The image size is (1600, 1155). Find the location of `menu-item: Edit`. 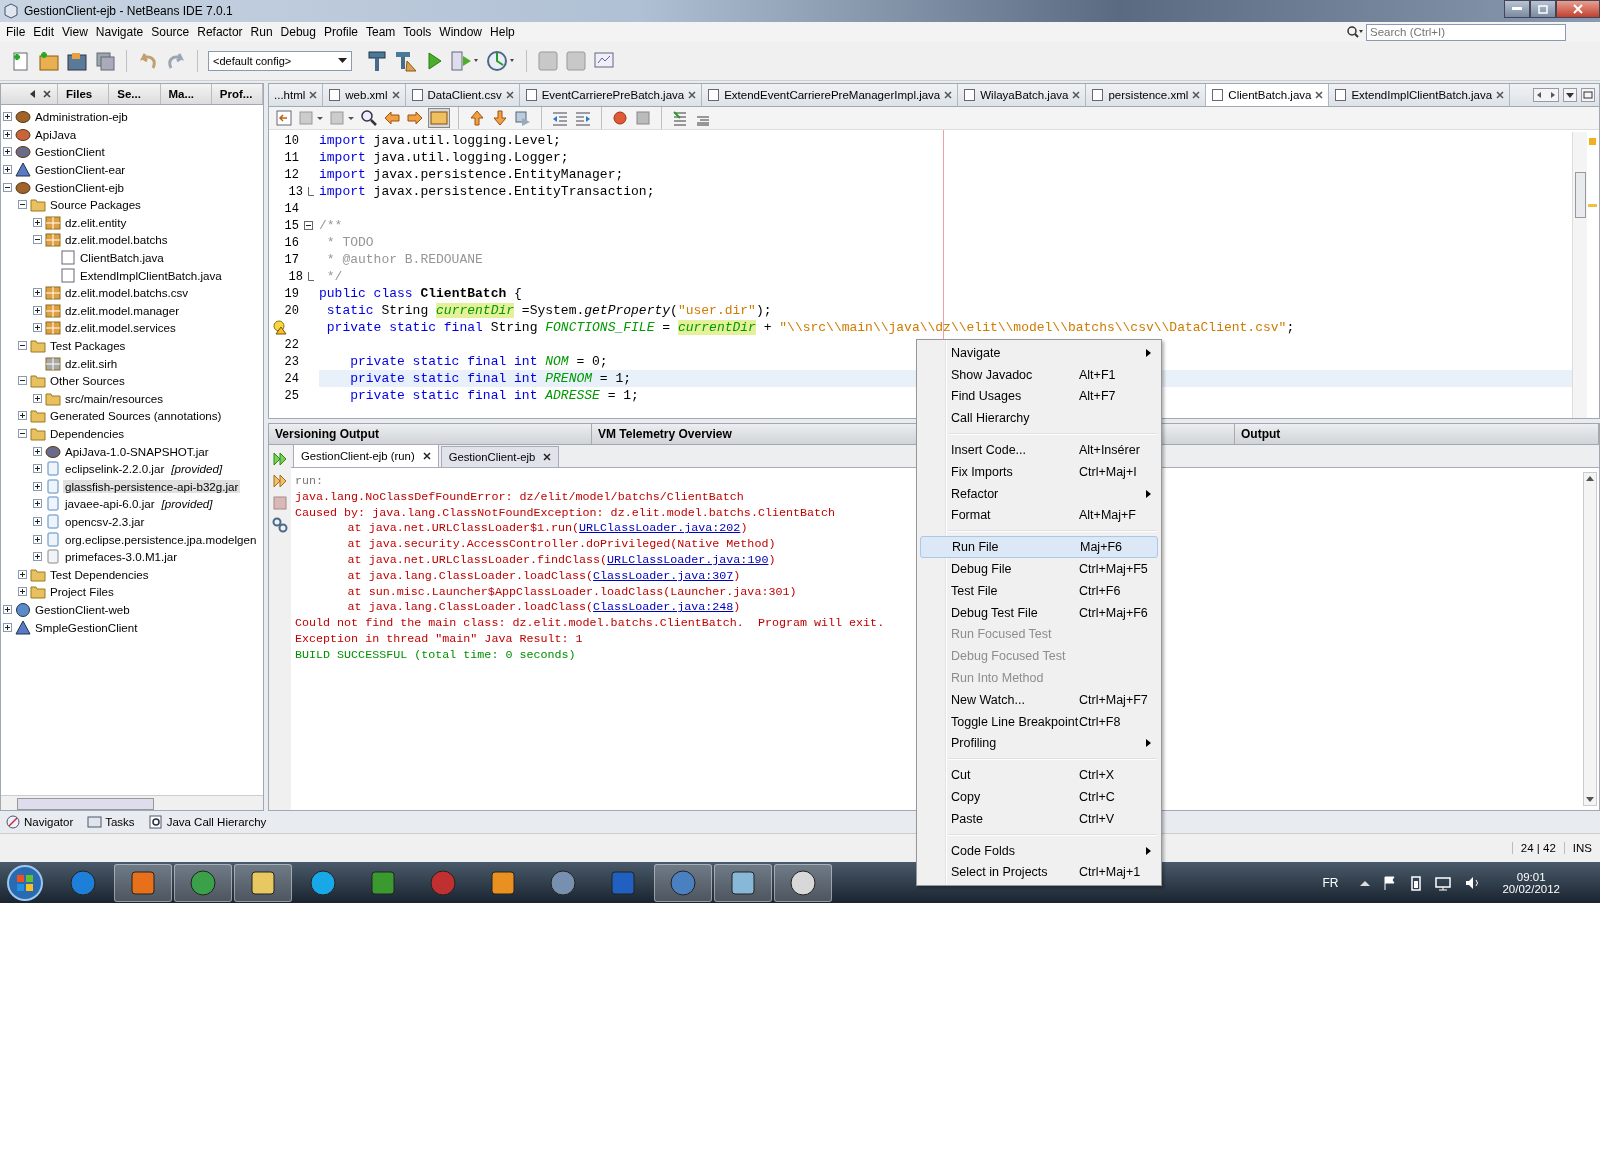

menu-item: Edit is located at coordinates (44, 32).